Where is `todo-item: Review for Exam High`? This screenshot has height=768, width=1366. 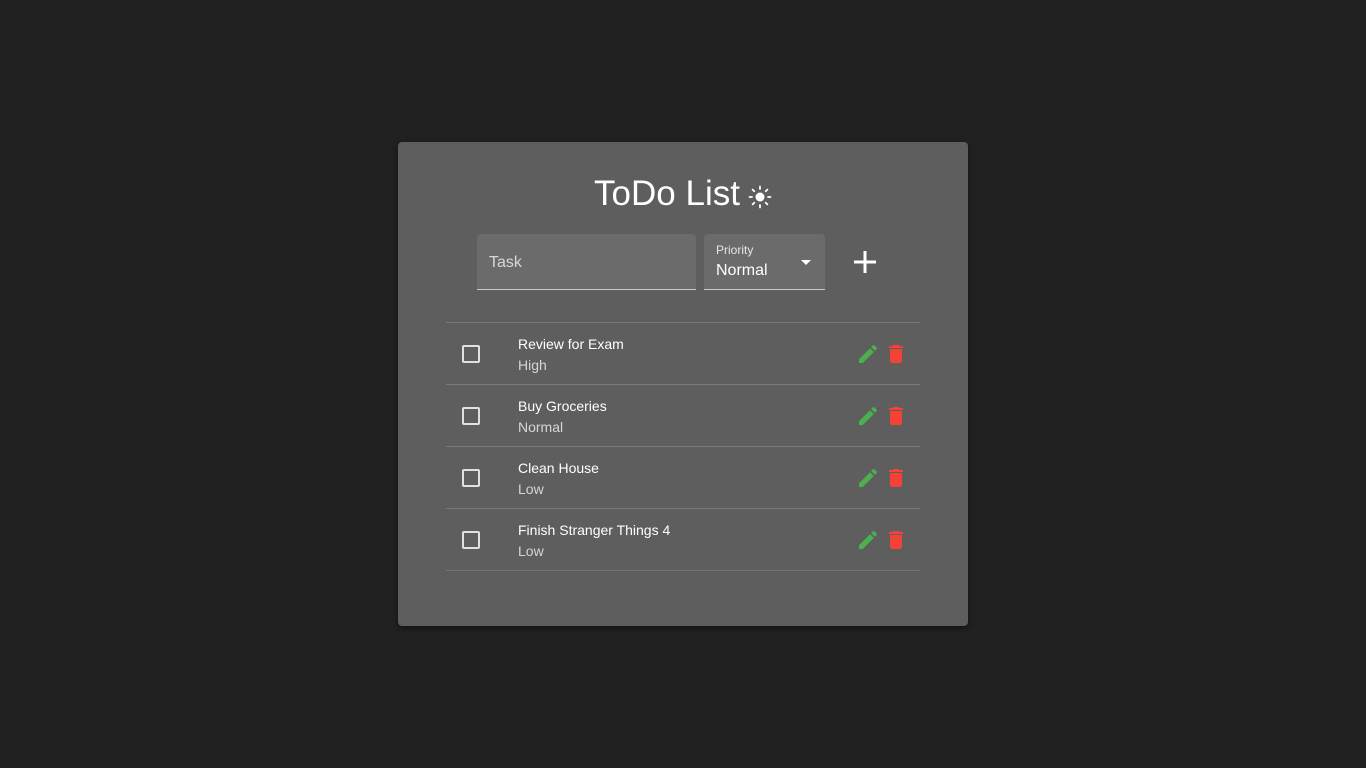
todo-item: Review for Exam High is located at coordinates (683, 354).